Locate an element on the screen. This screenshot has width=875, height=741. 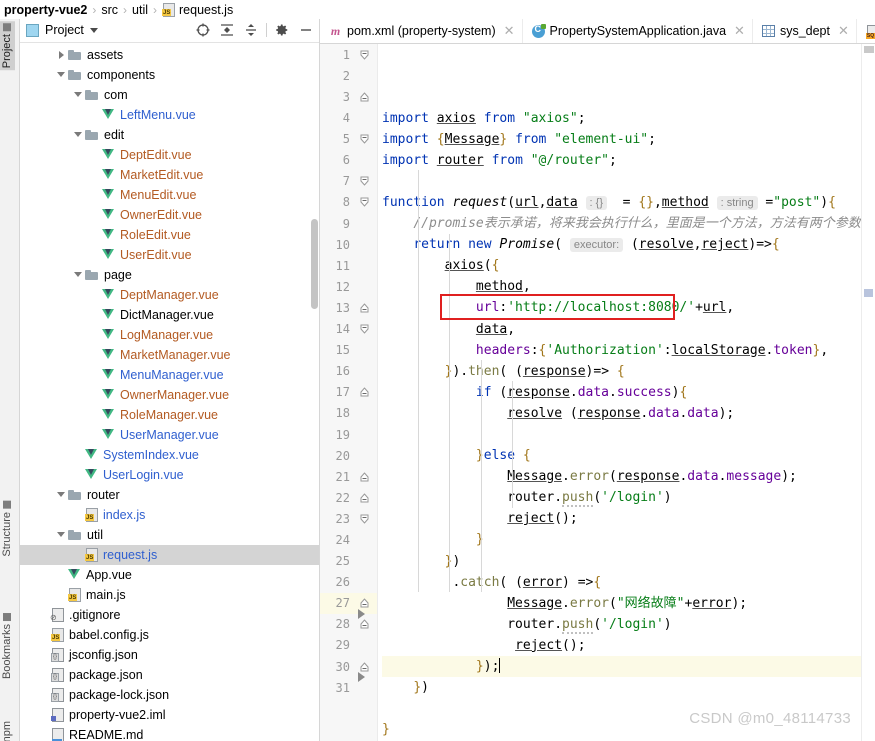
tree-item-readme-md: README.md is located at coordinates (169, 733).